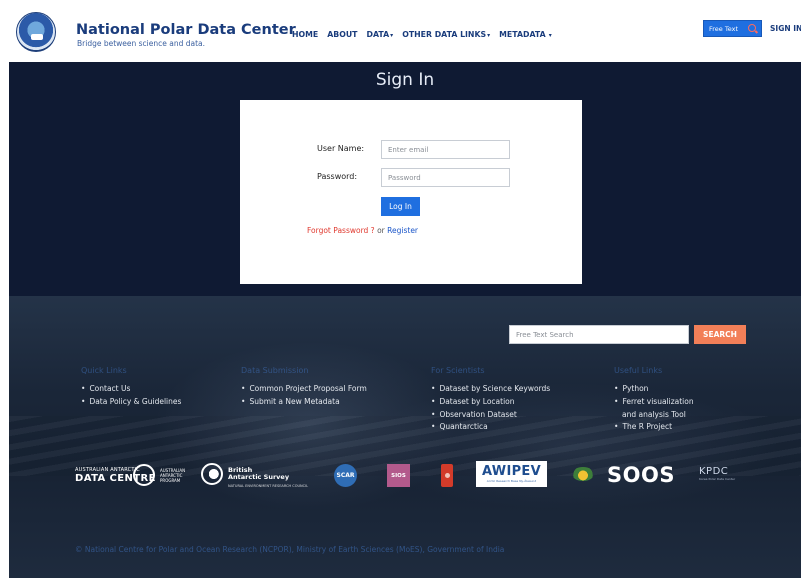 The image size is (801, 578). I want to click on sios-logo: SIOS, so click(398, 475).